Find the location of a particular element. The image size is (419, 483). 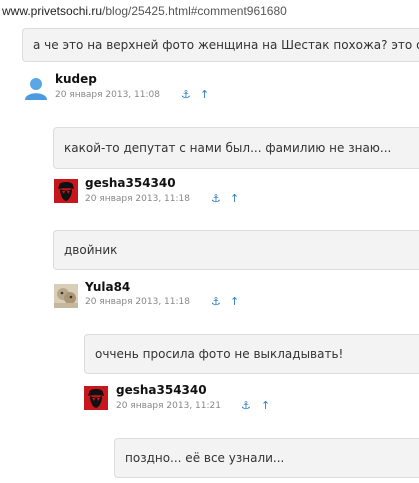

url-path: /blog/25425.html#comment961680 is located at coordinates (194, 11).